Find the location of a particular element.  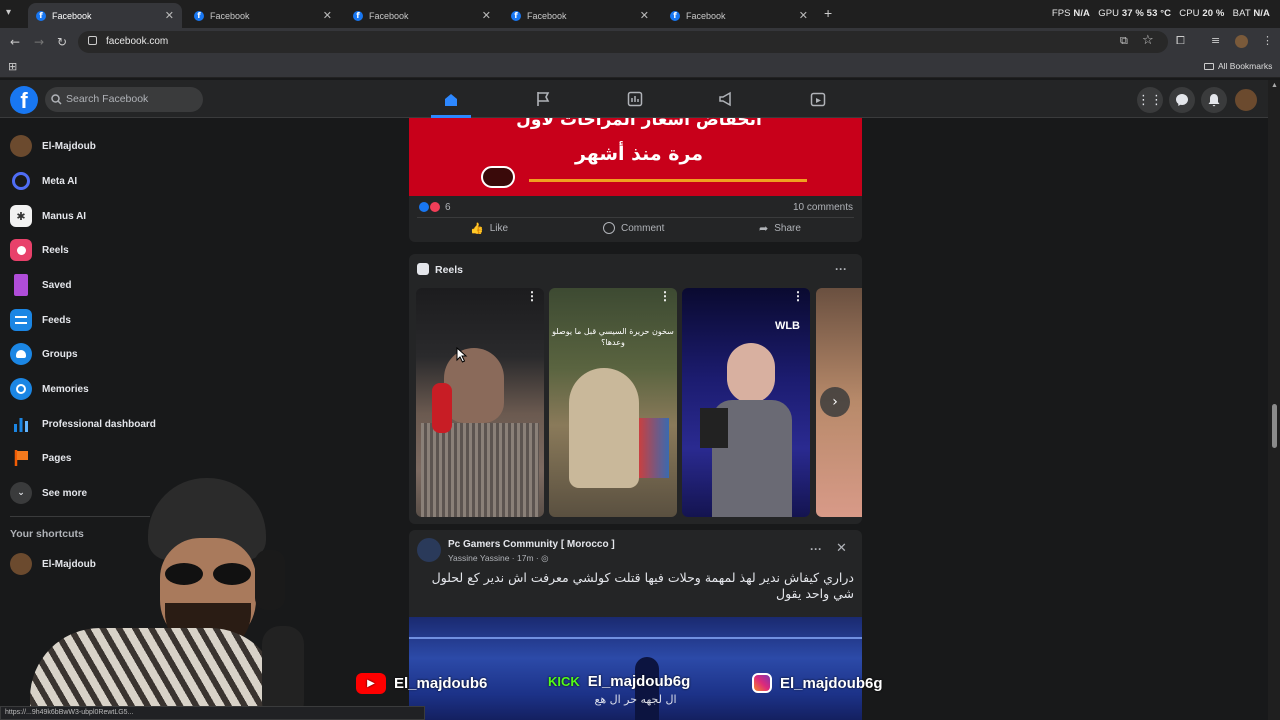

instagram-handle: El_majdoub6g is located at coordinates (817, 683).